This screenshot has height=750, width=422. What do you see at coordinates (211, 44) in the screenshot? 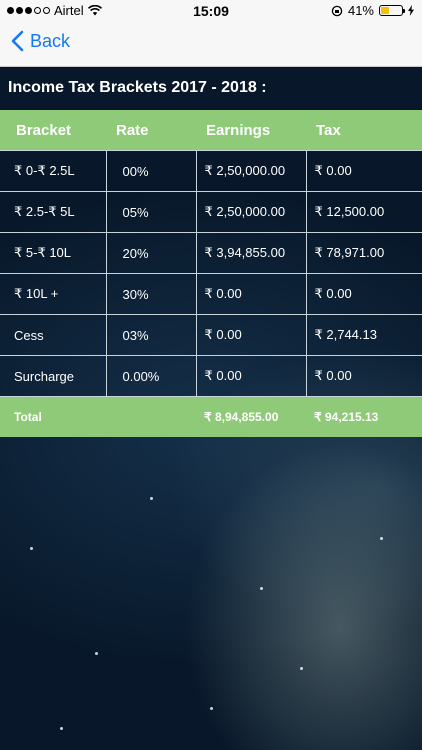
I see `nav-bar: Back` at bounding box center [211, 44].